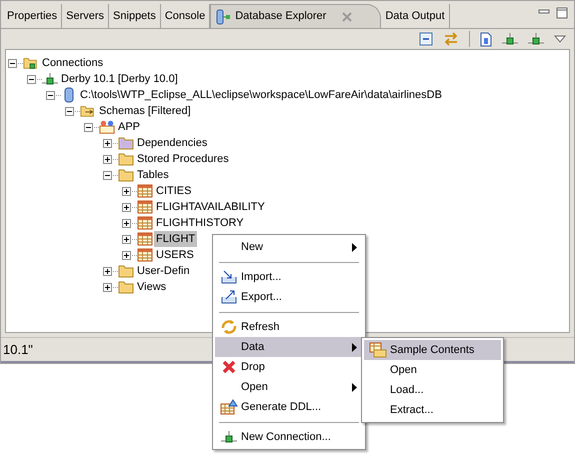  I want to click on menu-item: New, so click(289, 247).